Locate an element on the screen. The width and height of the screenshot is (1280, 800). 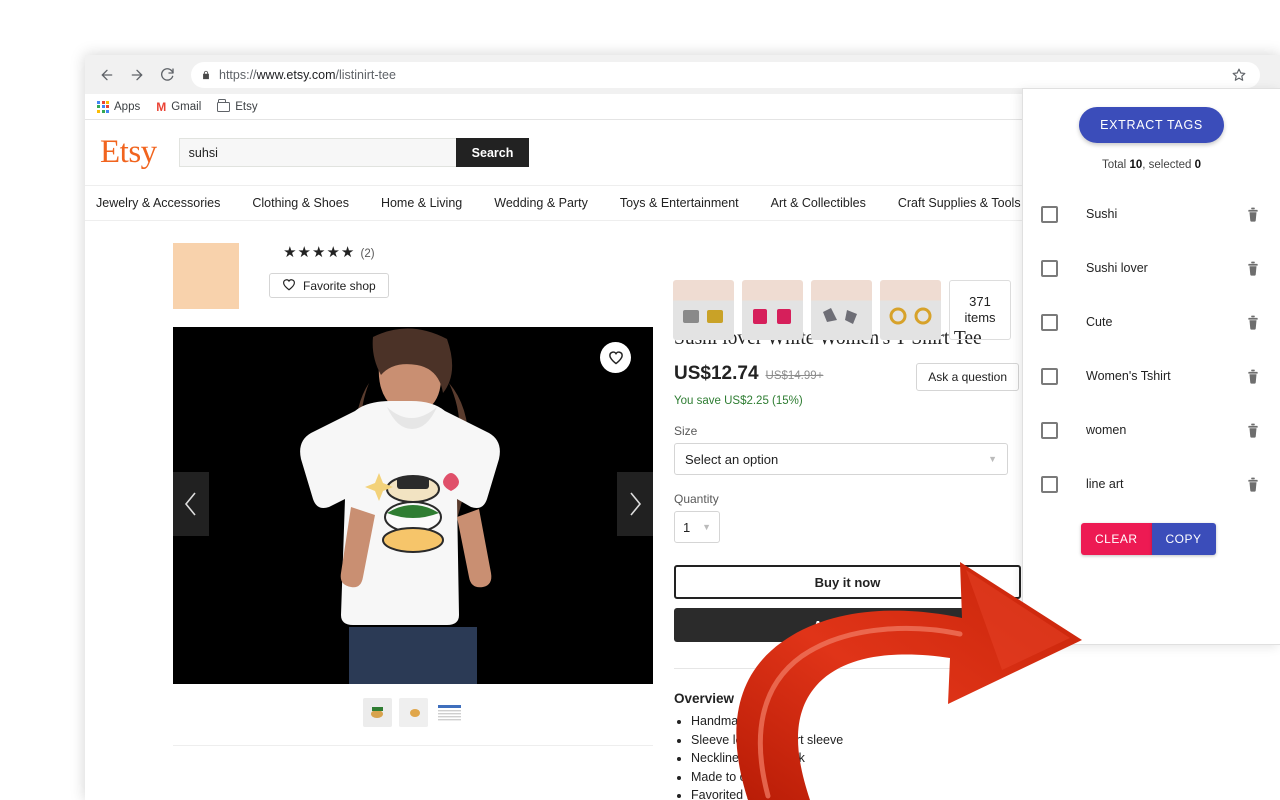
tag-label: Sushi is located at coordinates (1102, 214).